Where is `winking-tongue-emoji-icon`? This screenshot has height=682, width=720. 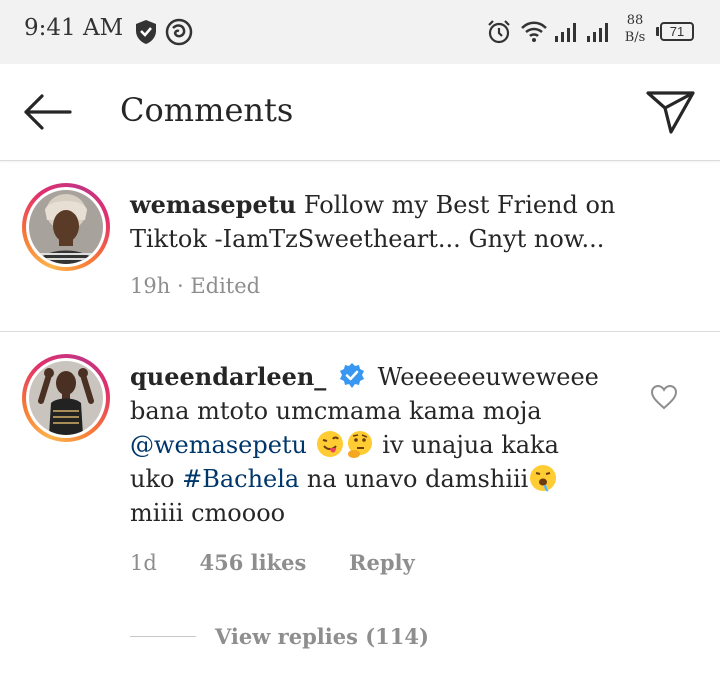
winking-tongue-emoji-icon is located at coordinates (329, 444).